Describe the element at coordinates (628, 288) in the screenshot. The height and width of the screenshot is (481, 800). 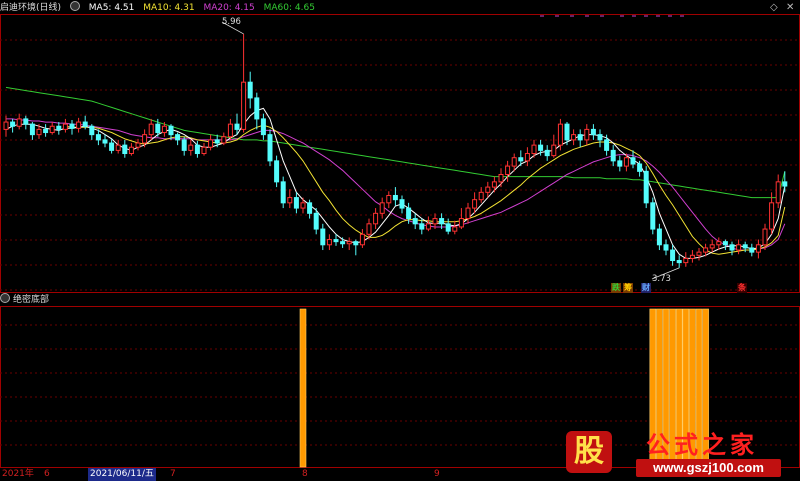
I see `signal-chou-label: 筹` at that location.